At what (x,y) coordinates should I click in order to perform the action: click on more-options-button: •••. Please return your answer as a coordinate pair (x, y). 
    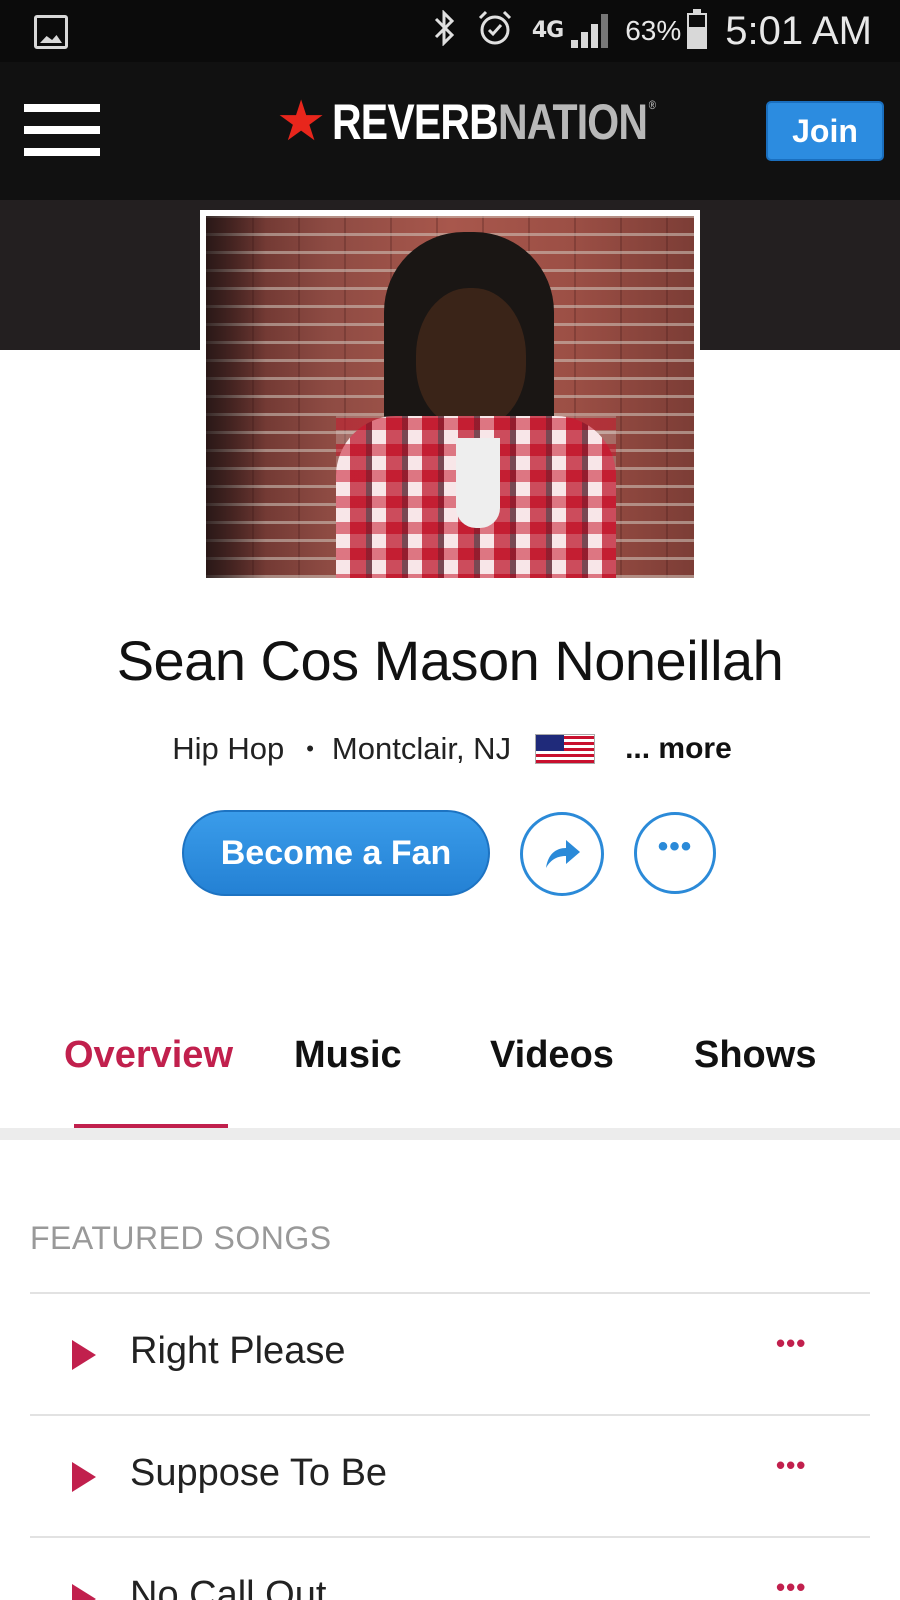
    Looking at the image, I should click on (675, 853).